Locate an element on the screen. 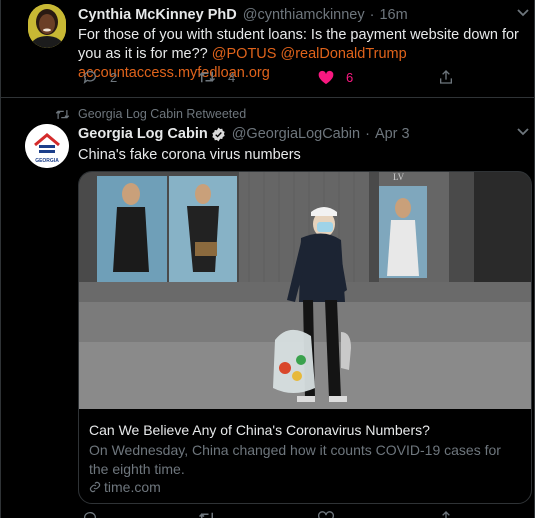 The height and width of the screenshot is (518, 535). avatar-label: GEORGIA is located at coordinates (47, 161).